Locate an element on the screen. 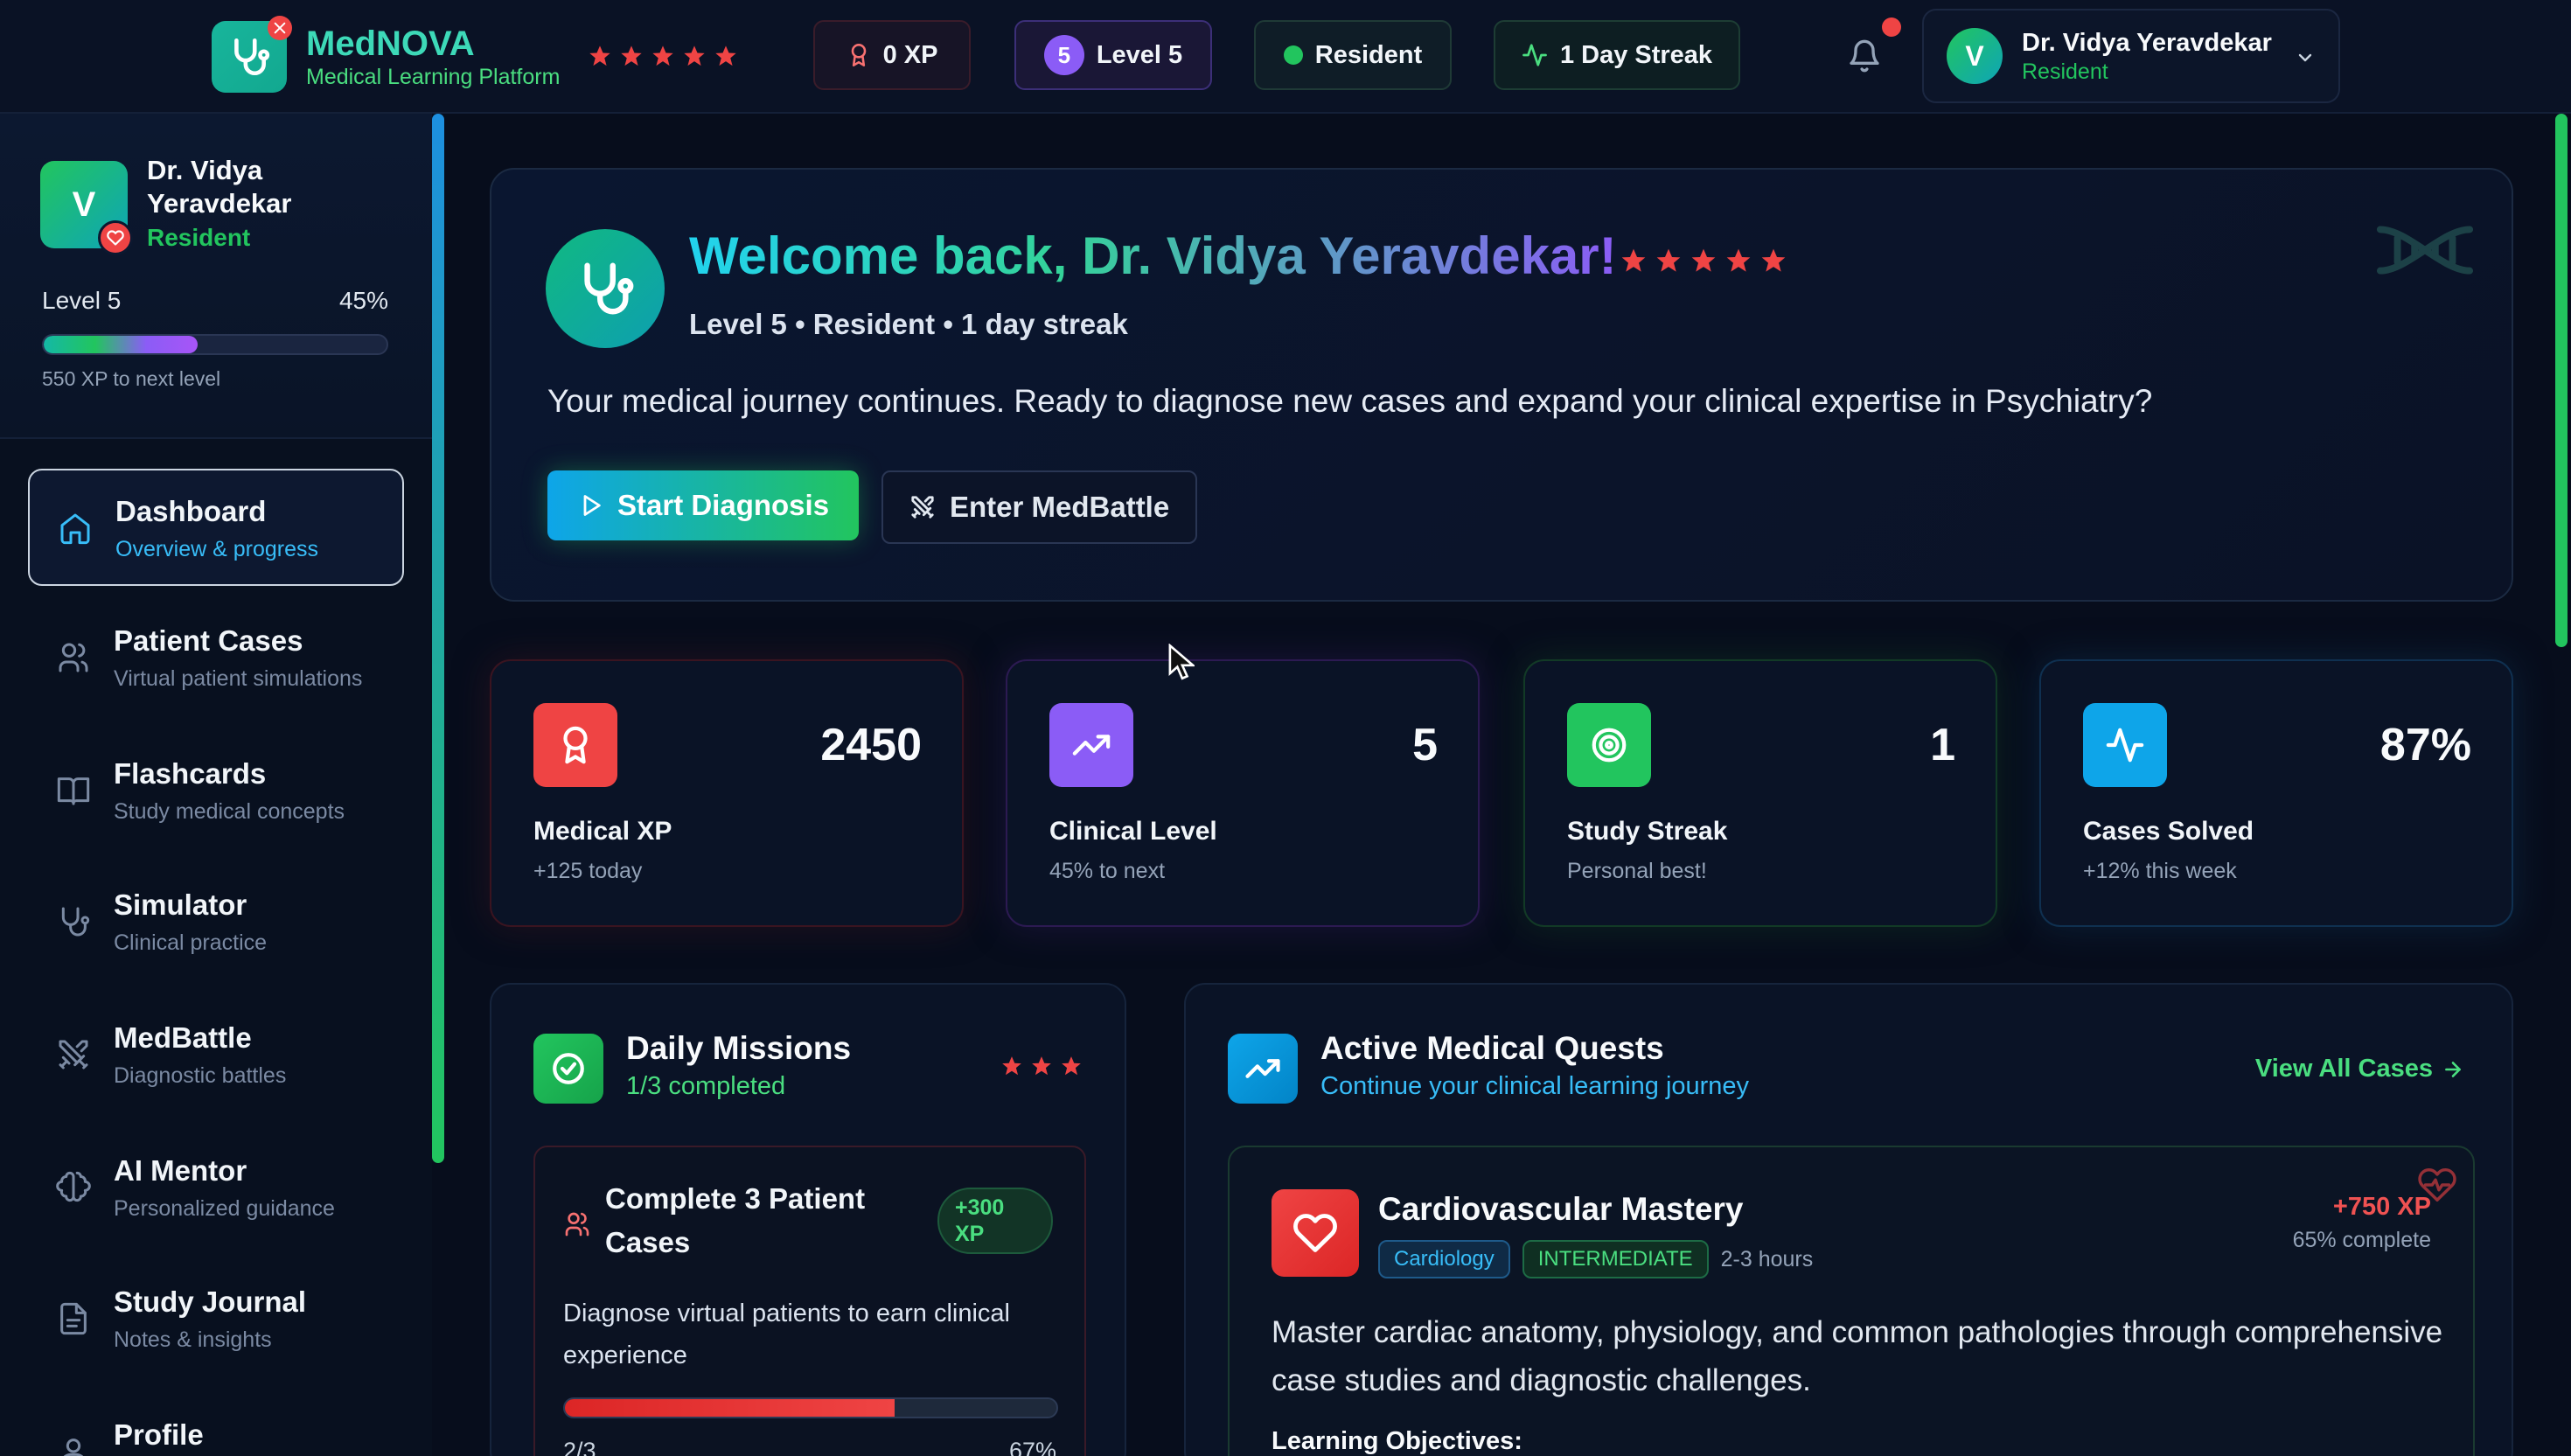 The image size is (2571, 1456). quest-complete: 65% complete is located at coordinates (2361, 1240).